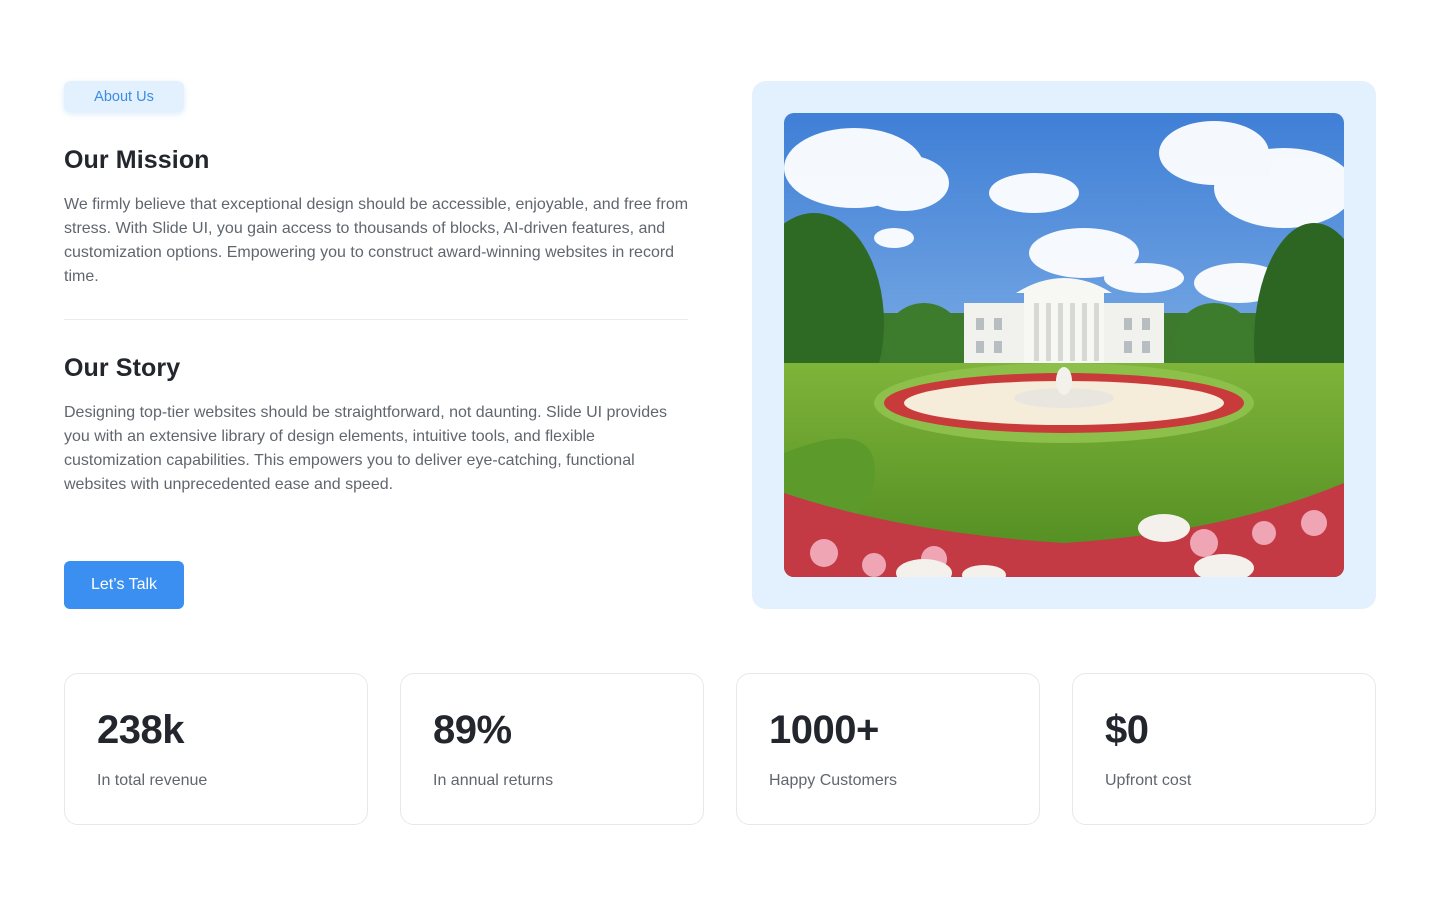  Describe the element at coordinates (1127, 730) in the screenshot. I see `stat-value: $0` at that location.